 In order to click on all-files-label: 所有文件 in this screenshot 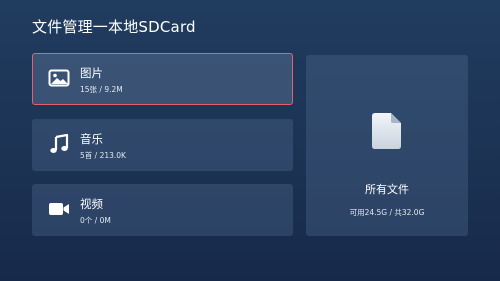, I will do `click(387, 189)`.